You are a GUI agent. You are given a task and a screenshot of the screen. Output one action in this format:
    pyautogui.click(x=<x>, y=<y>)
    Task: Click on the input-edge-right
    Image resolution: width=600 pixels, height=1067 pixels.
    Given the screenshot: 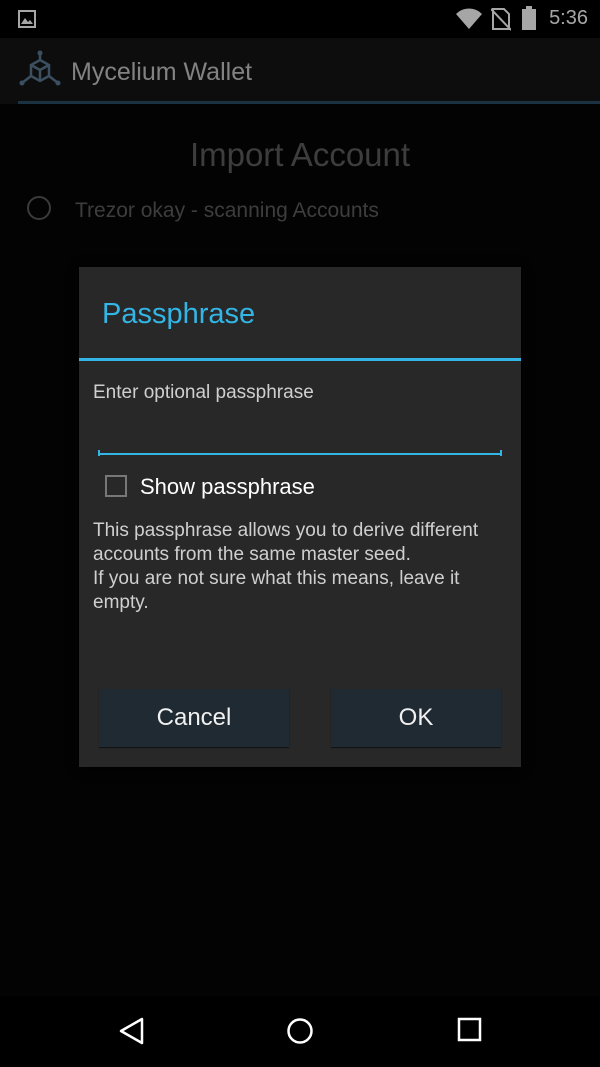 What is the action you would take?
    pyautogui.click(x=501, y=453)
    